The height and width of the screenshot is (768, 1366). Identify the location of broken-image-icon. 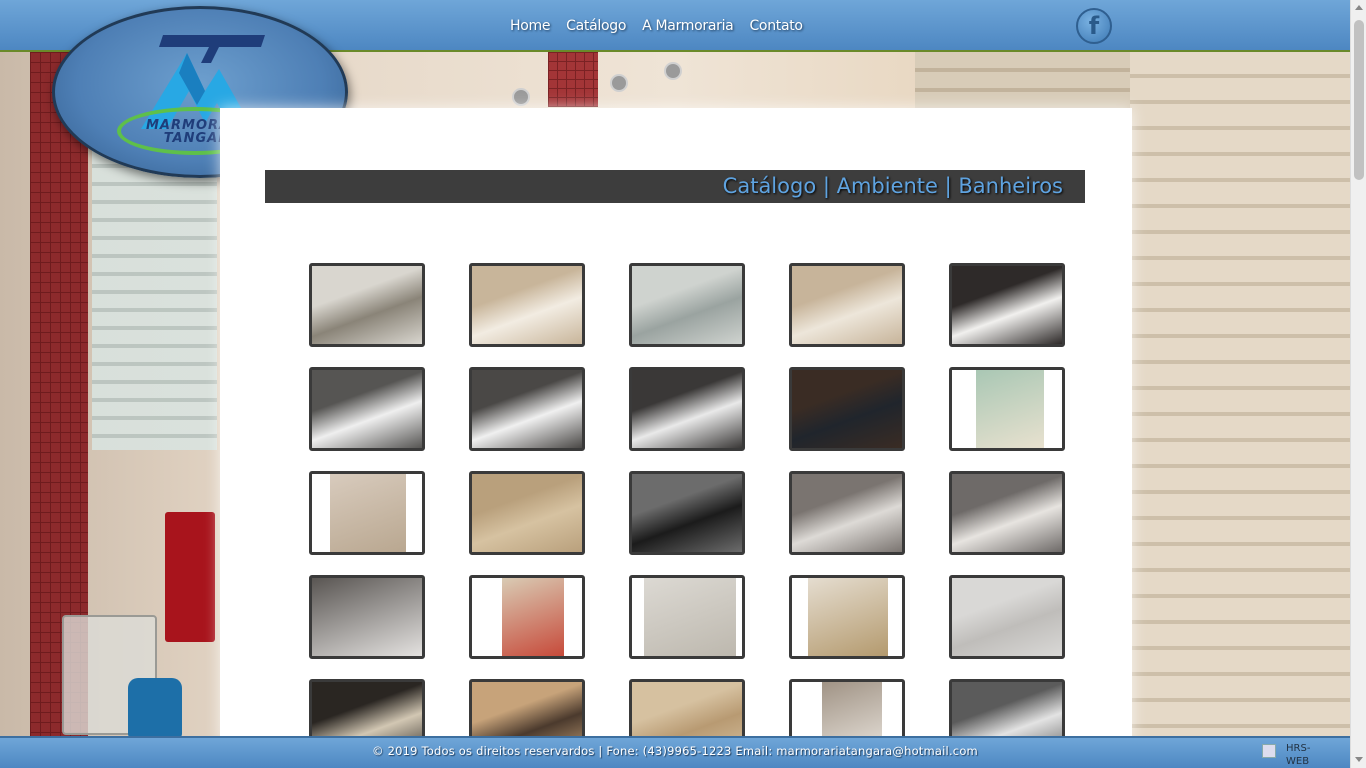
(1269, 751).